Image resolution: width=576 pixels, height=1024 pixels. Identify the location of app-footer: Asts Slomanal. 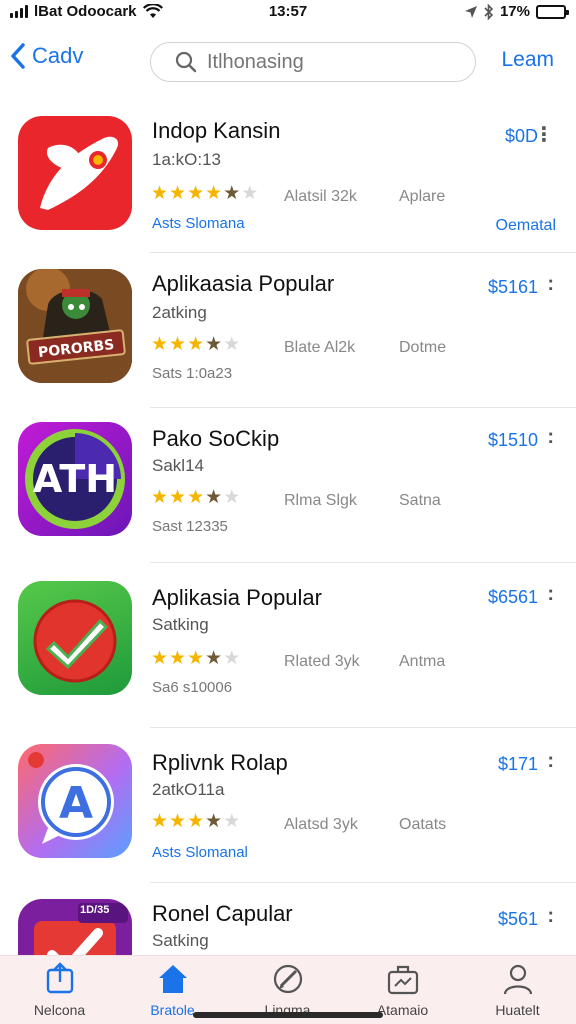
(200, 852).